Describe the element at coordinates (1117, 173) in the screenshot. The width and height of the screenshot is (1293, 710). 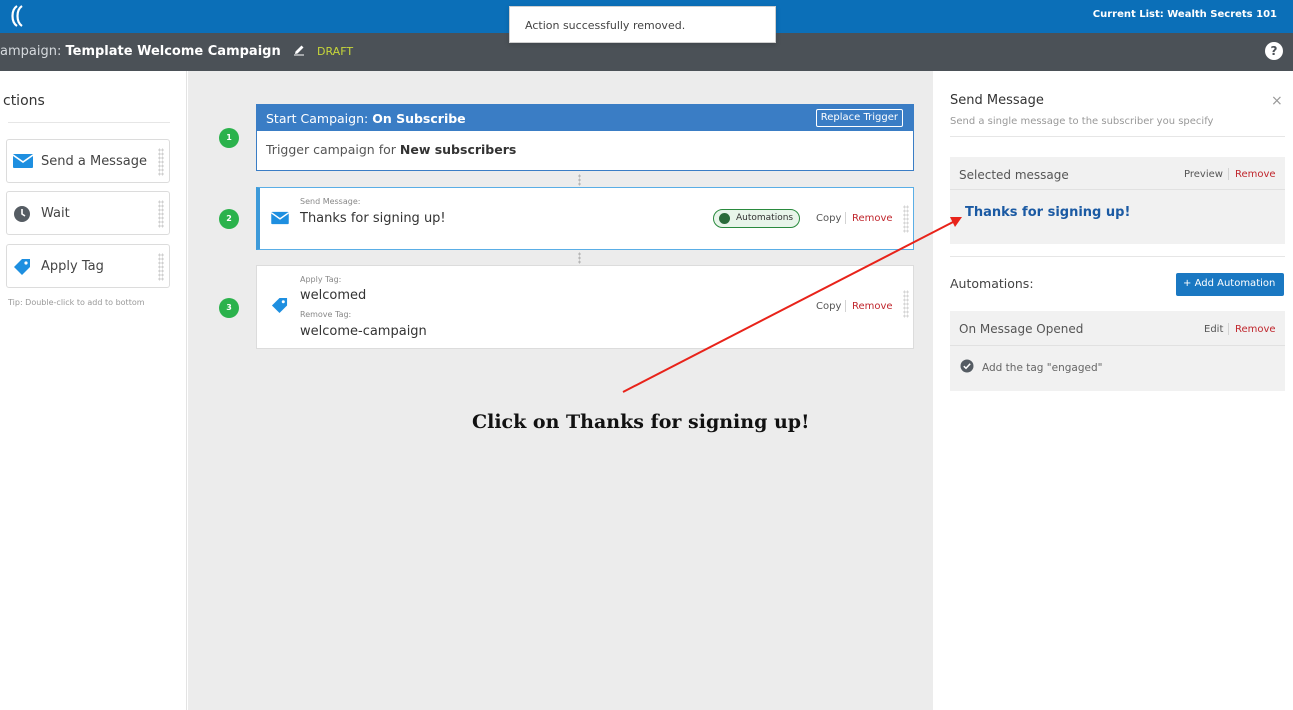
I see `selected-message-header: Selected message Preview Remove` at that location.